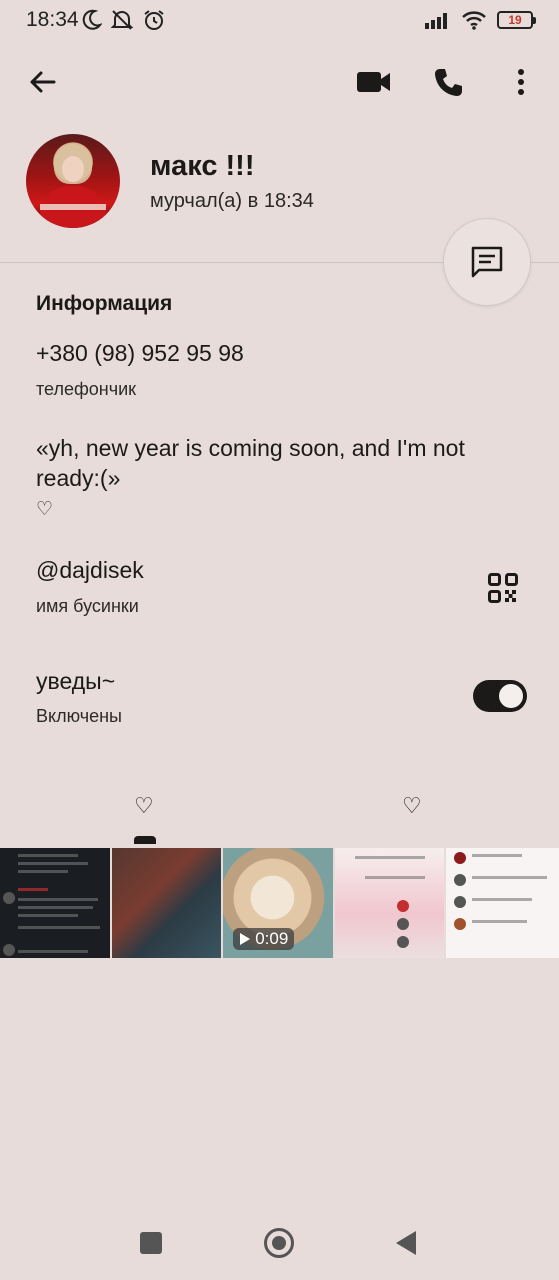 The width and height of the screenshot is (559, 1280). I want to click on video-call-icon, so click(373, 82).